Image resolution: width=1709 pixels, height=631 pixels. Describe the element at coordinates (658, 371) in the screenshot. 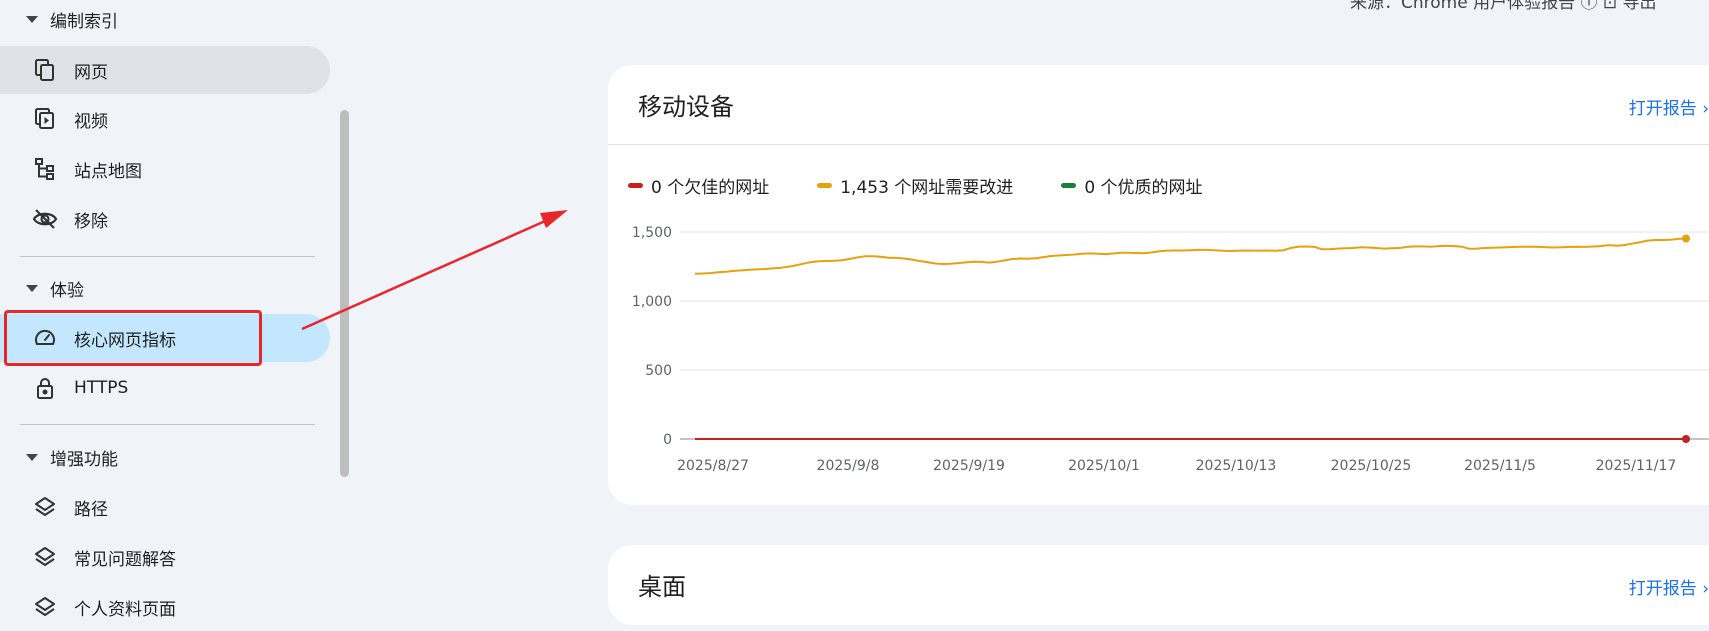

I see `y-tick-label: 500` at that location.